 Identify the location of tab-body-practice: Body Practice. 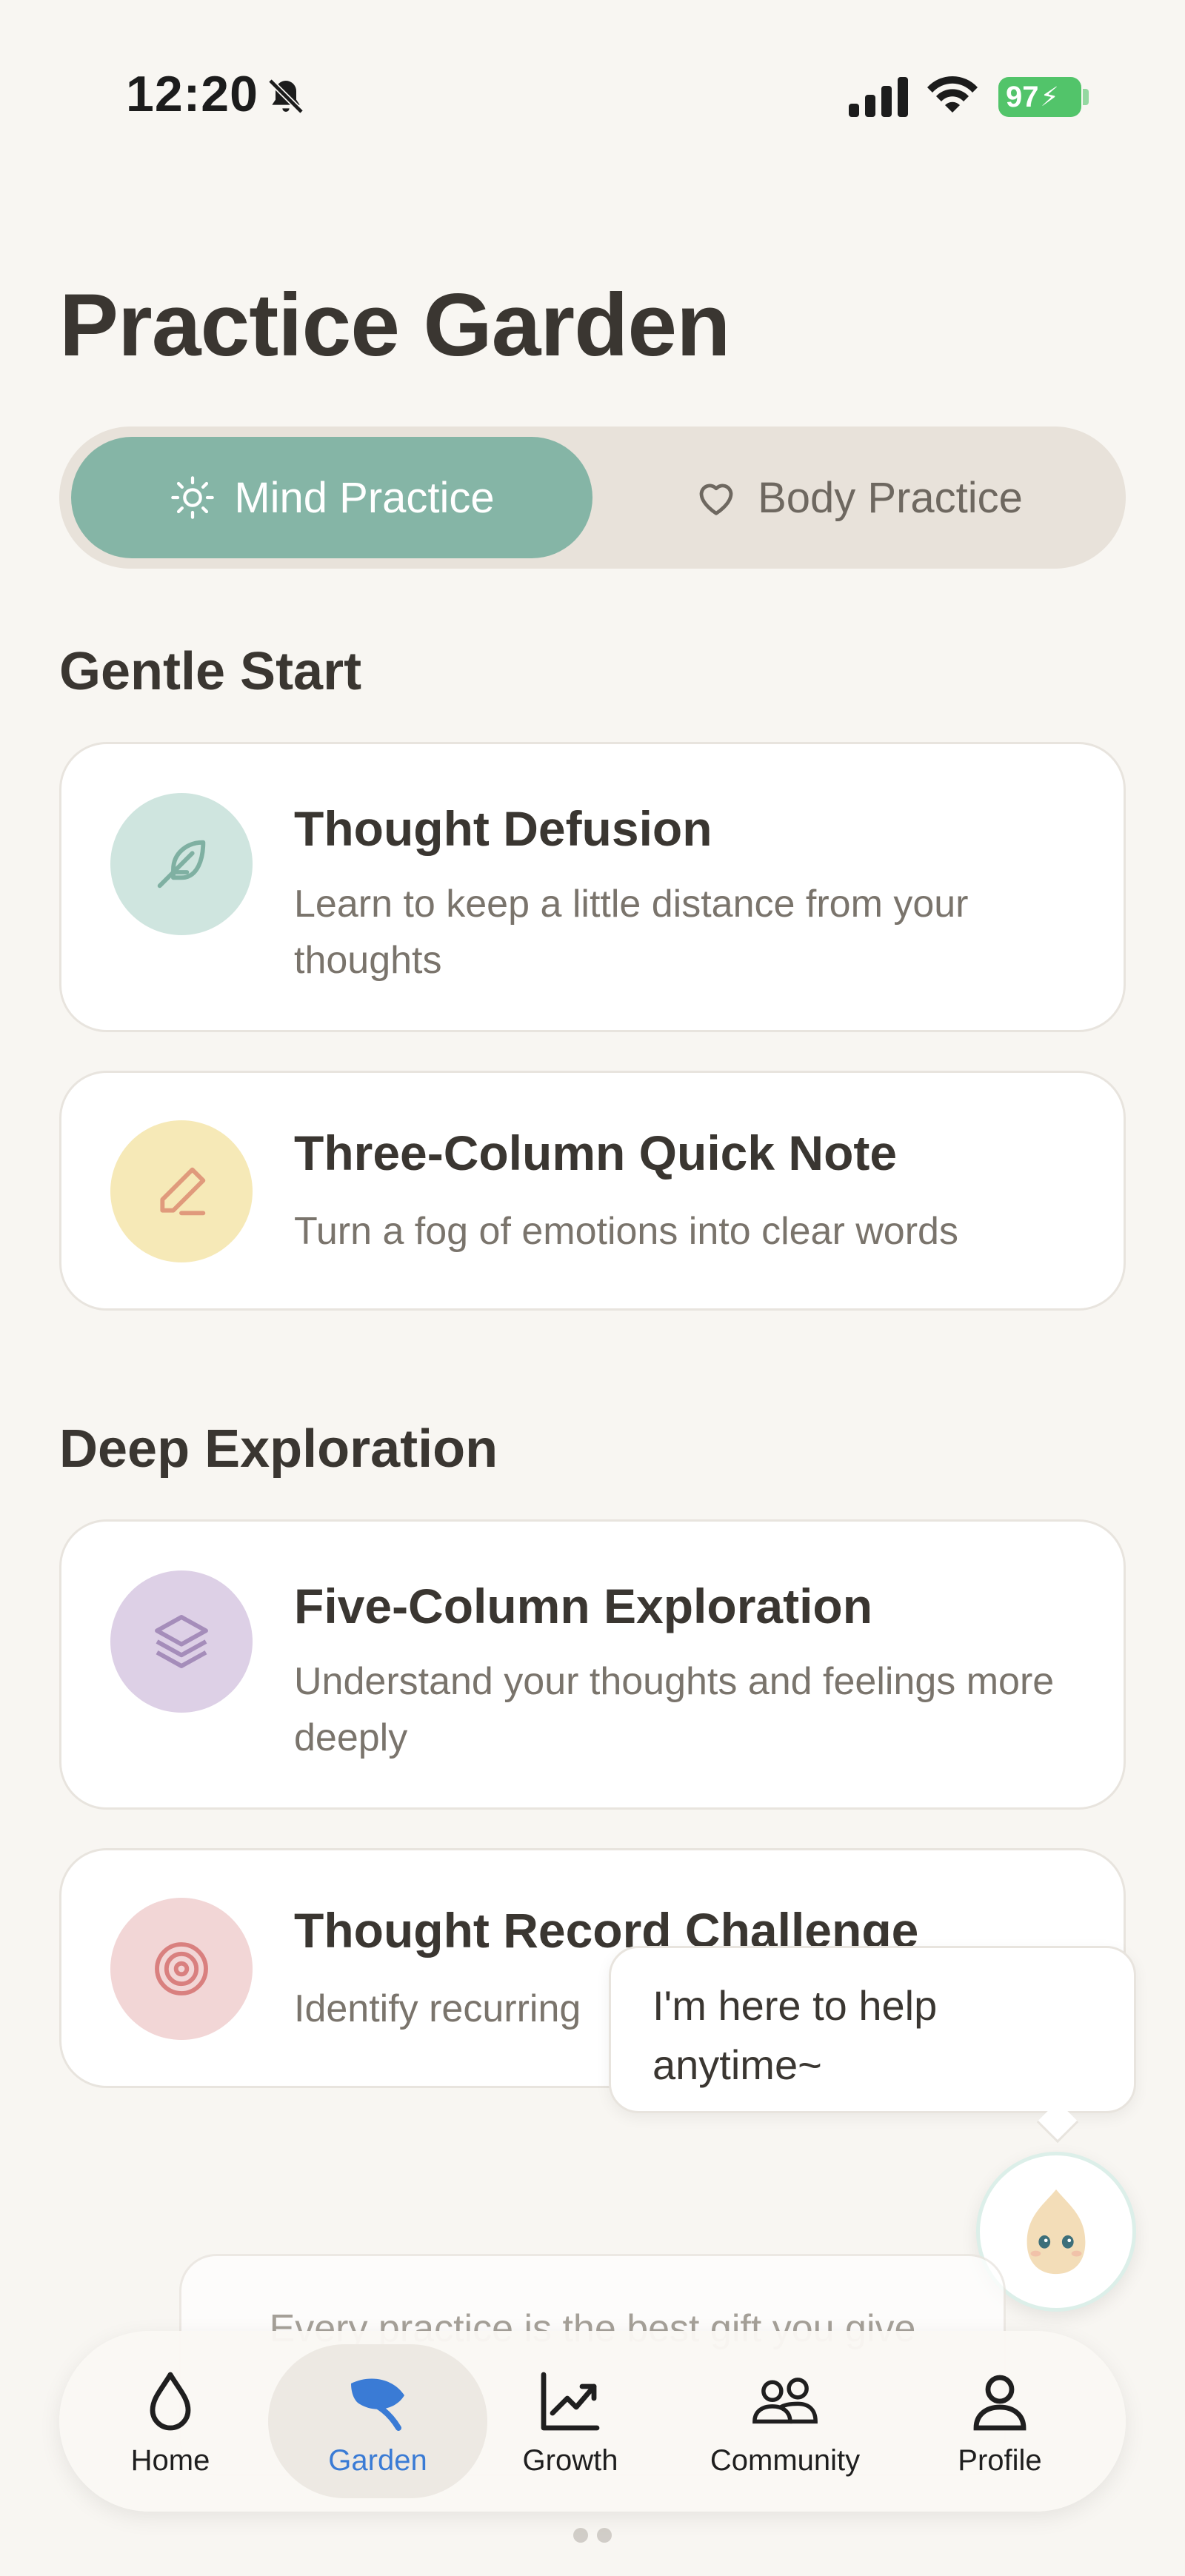
(857, 497).